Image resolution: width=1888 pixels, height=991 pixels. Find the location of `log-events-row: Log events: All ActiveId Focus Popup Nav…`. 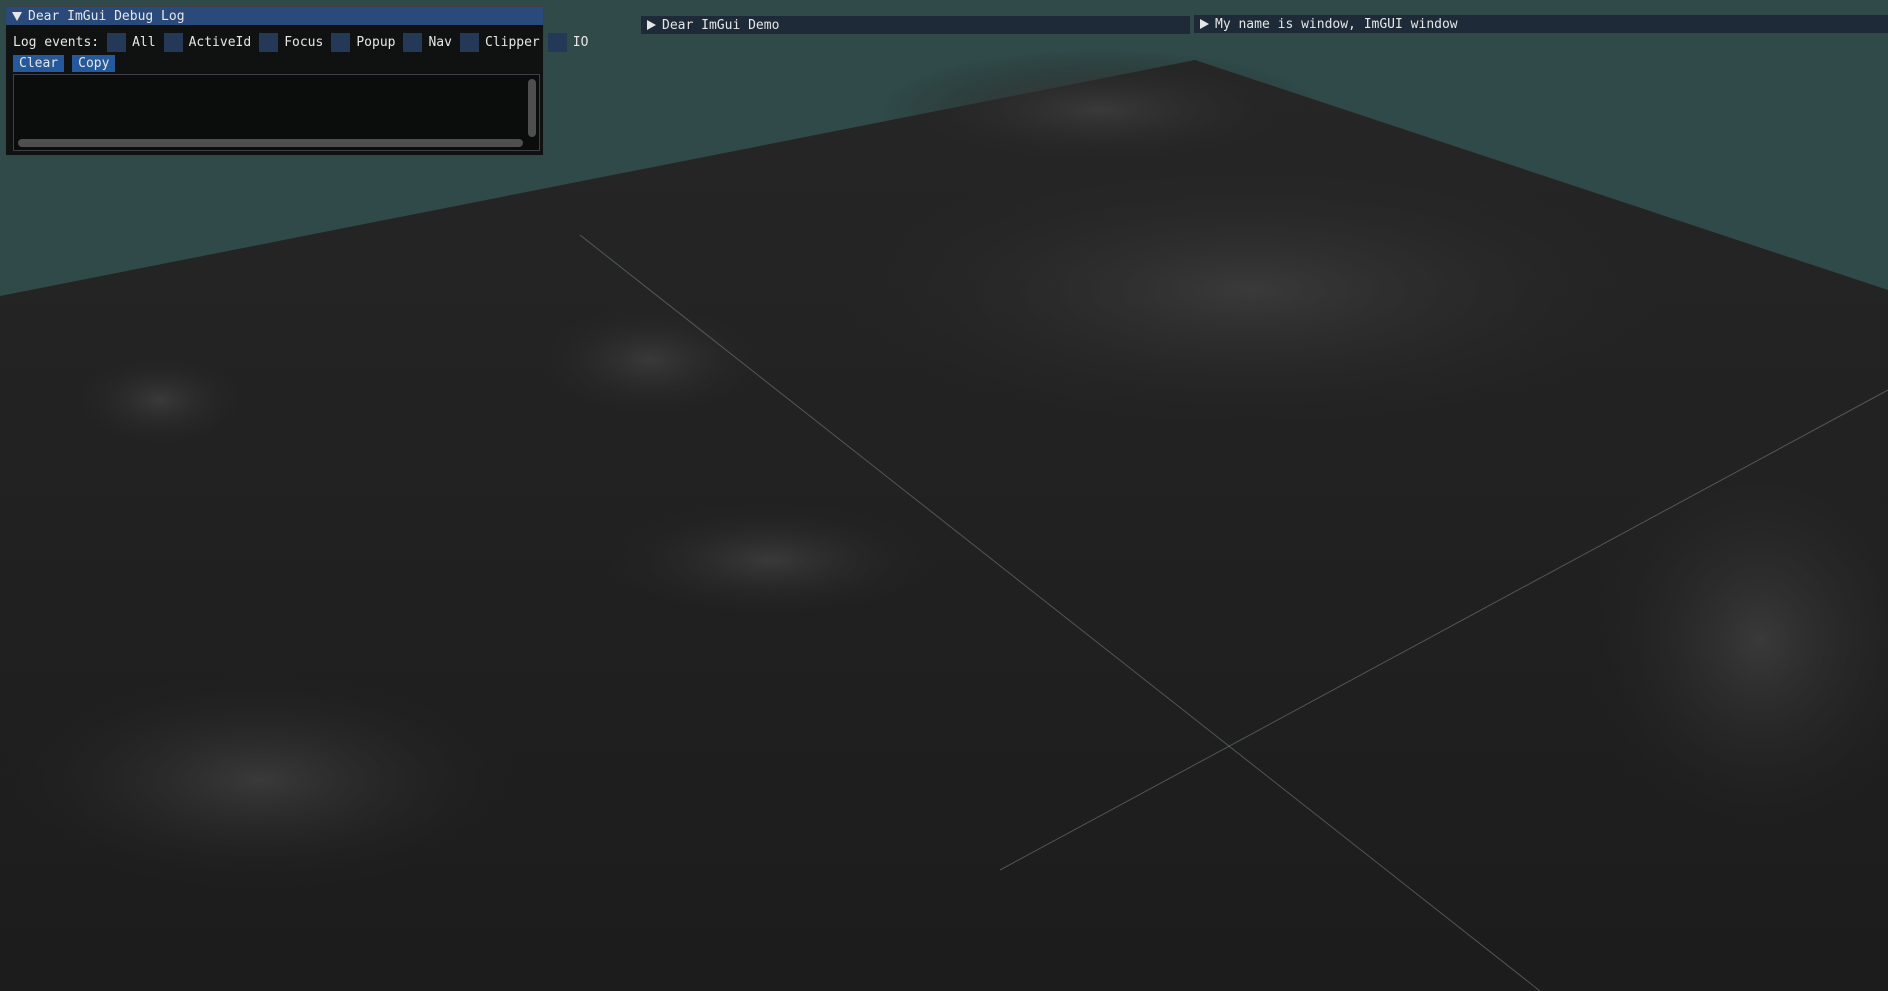

log-events-row: Log events: All ActiveId Focus Popup Nav… is located at coordinates (304, 42).